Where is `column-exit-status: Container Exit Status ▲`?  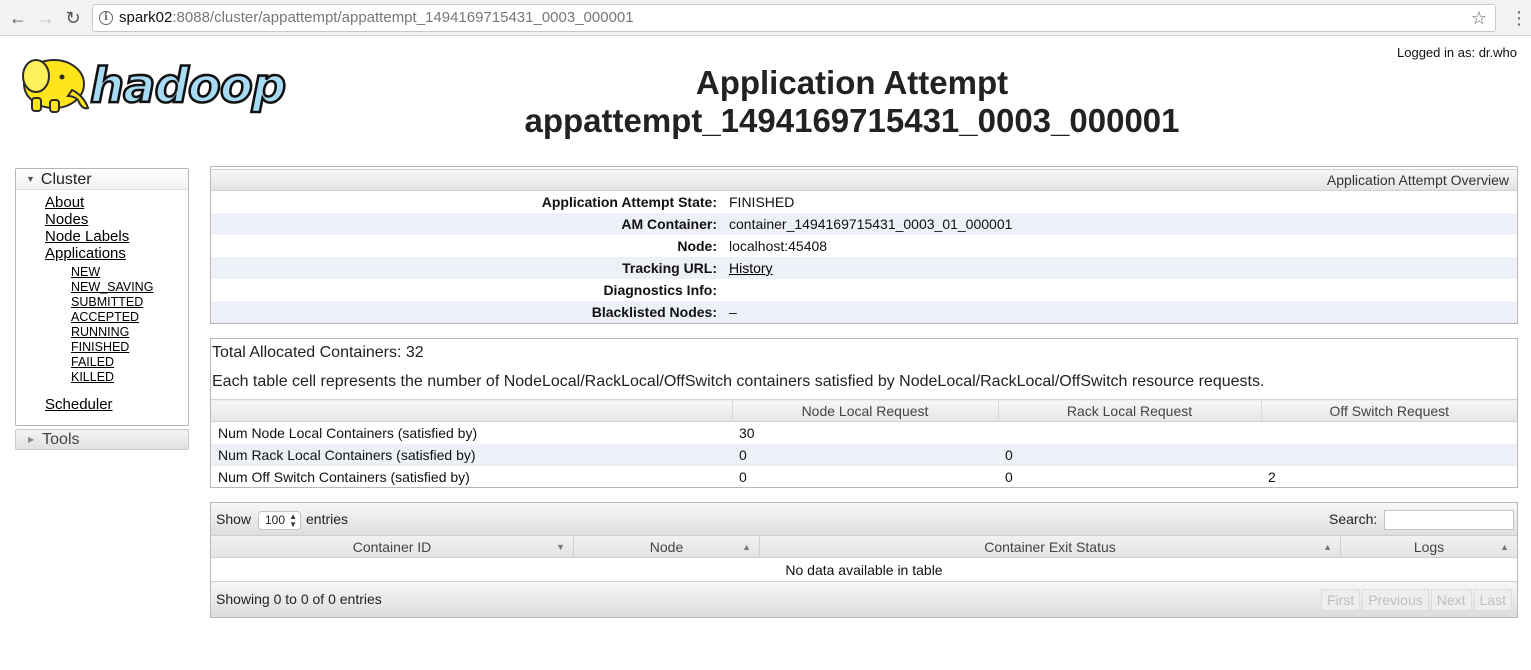
column-exit-status: Container Exit Status ▲ is located at coordinates (1050, 547).